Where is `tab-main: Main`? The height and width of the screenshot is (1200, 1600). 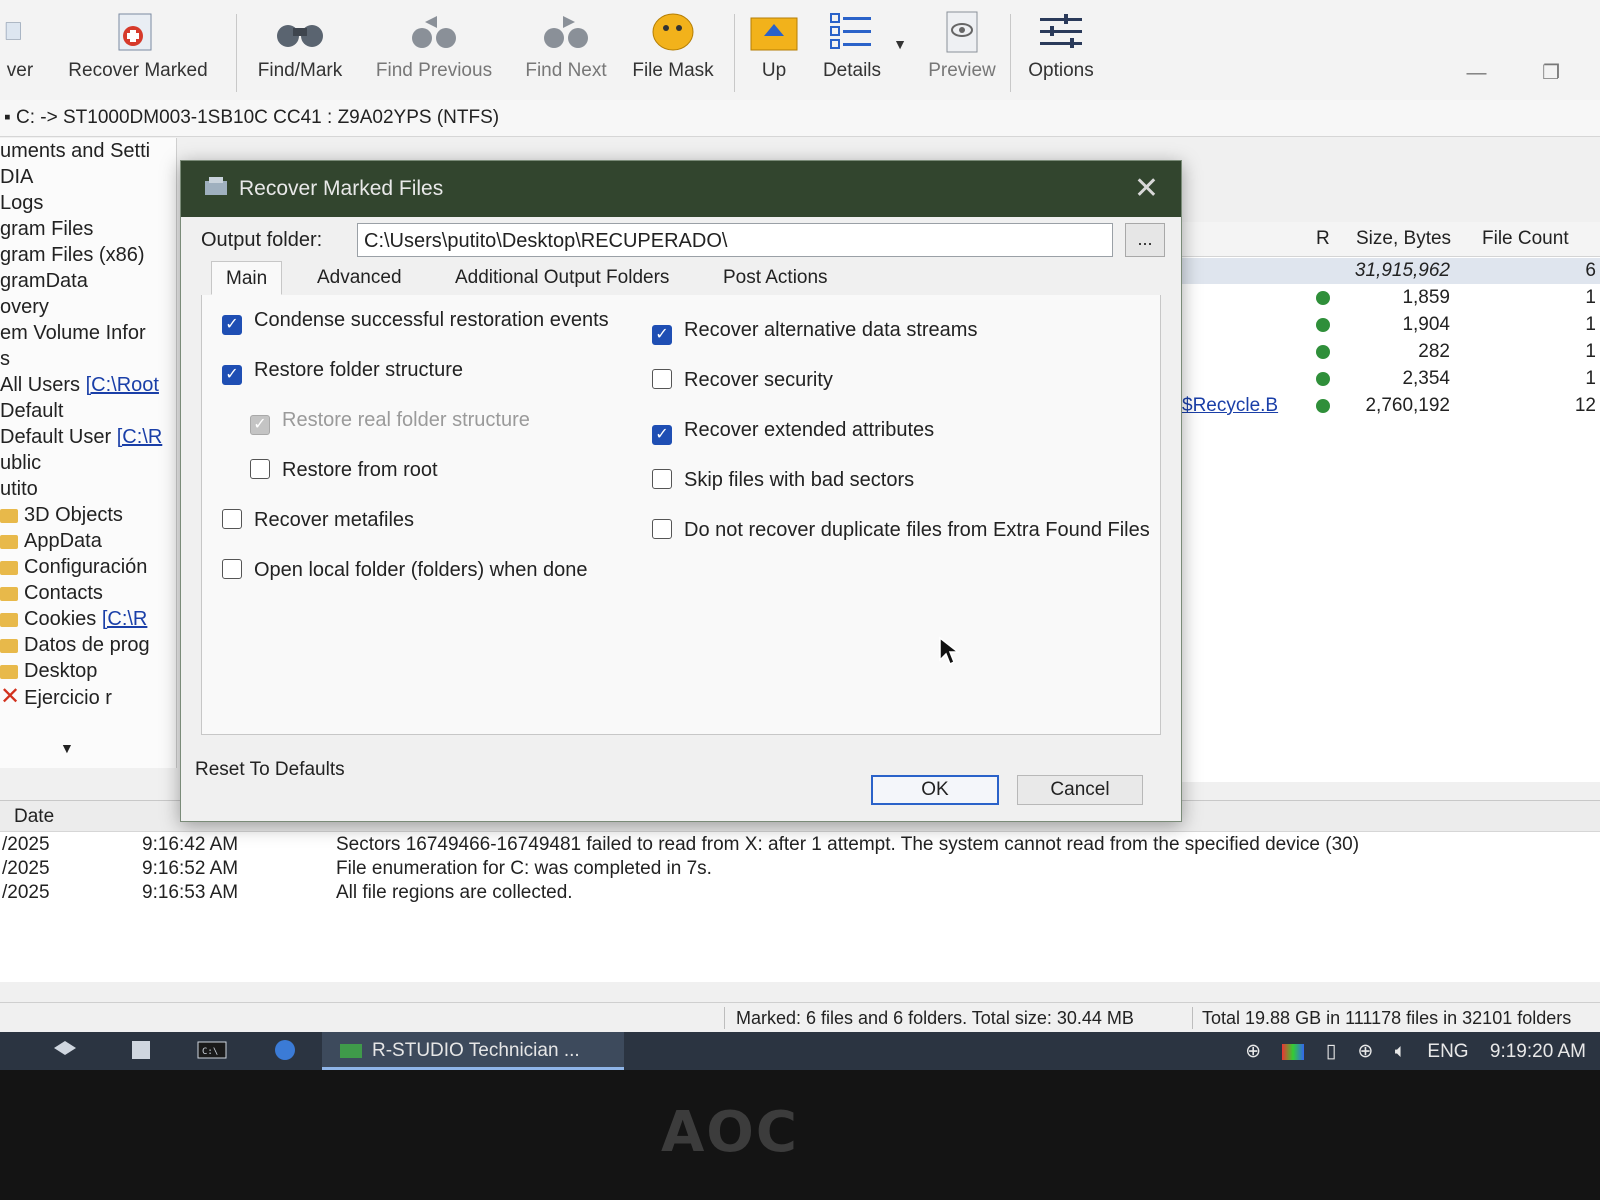
tab-main: Main is located at coordinates (247, 278).